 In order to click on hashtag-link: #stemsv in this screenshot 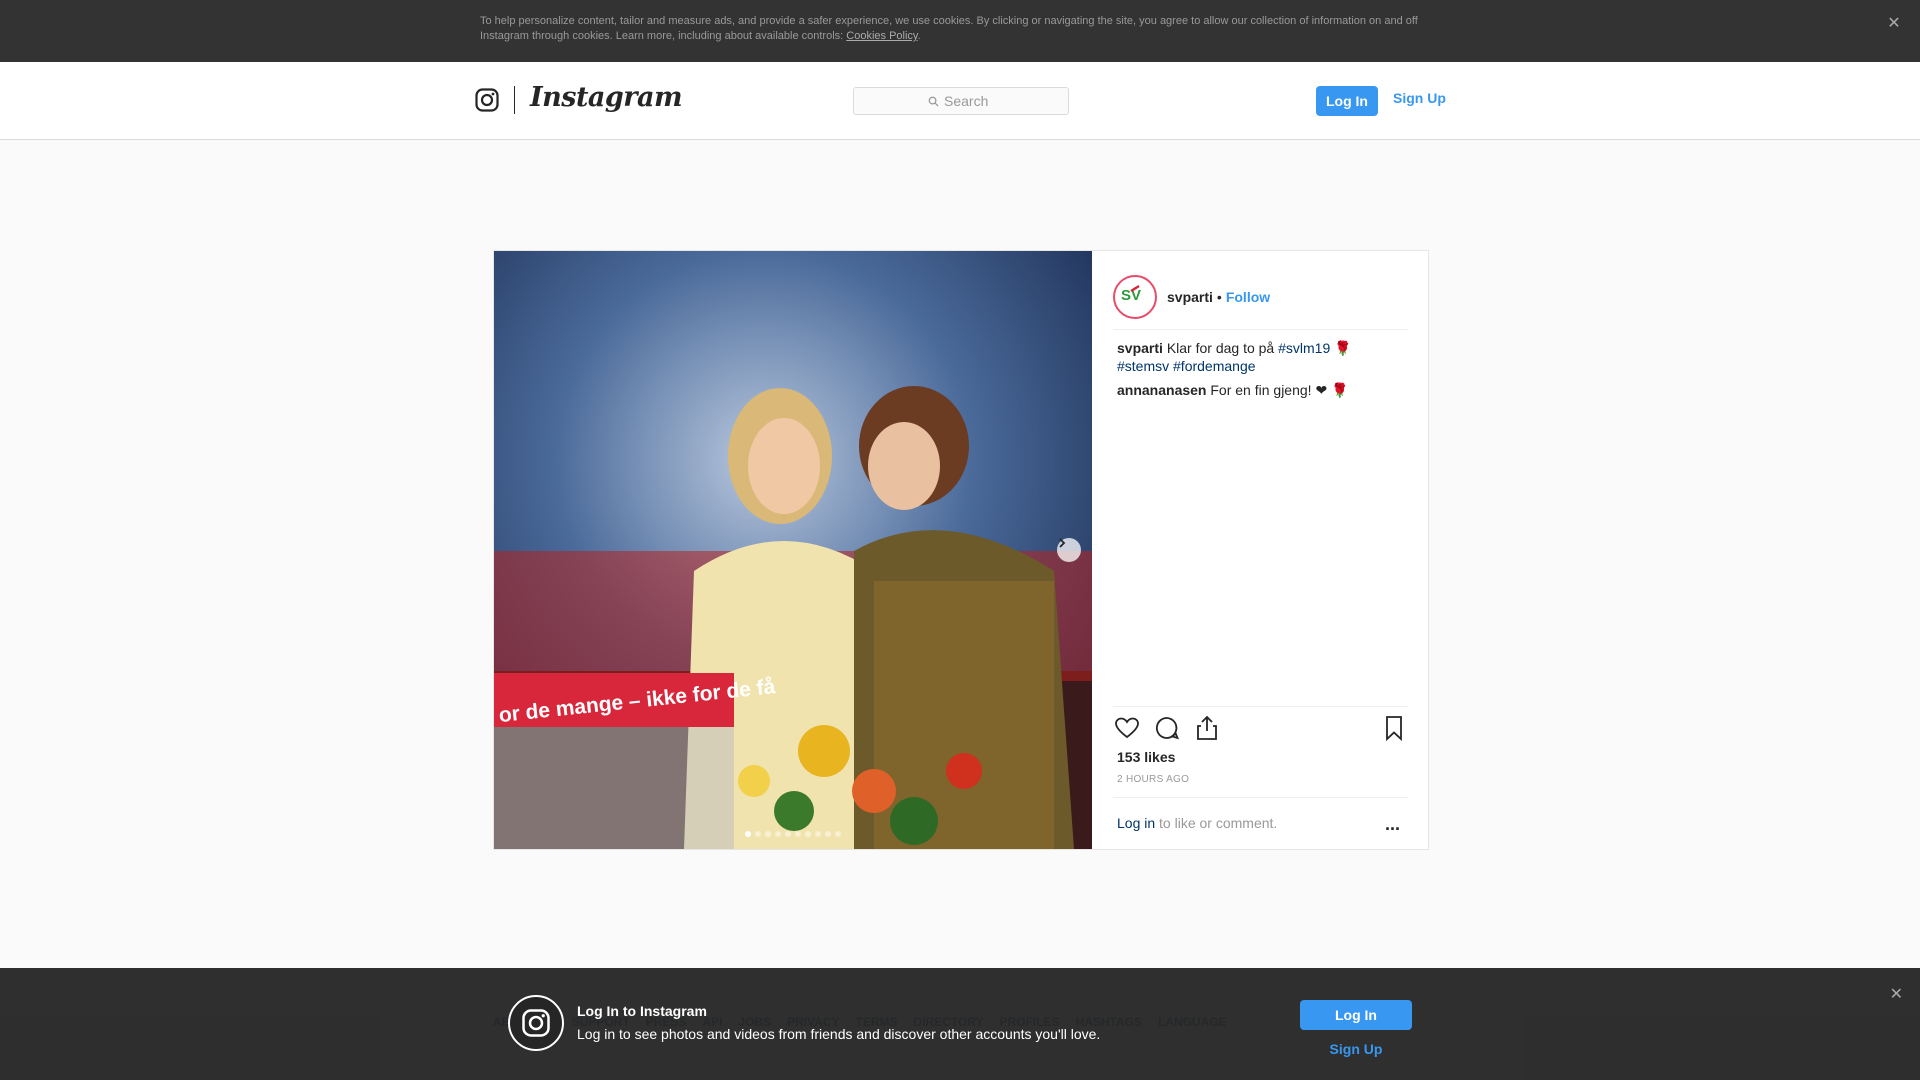, I will do `click(1143, 366)`.